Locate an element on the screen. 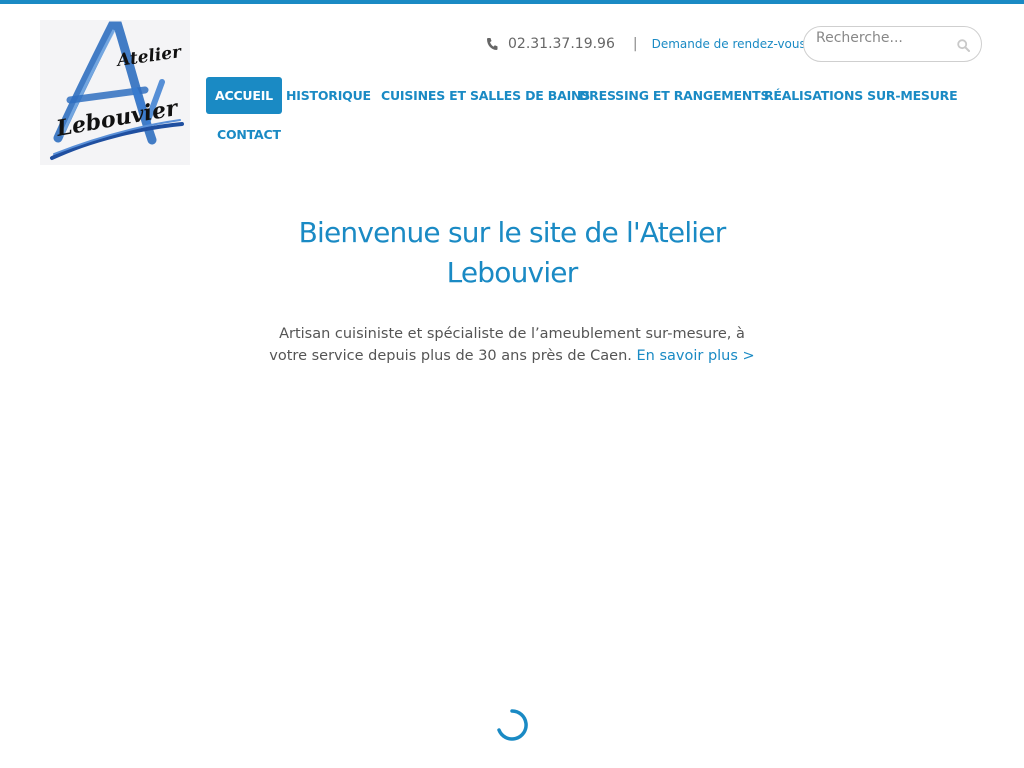  nav-item-dressing: DRESSING ET RANGEMENTS is located at coordinates (674, 95).